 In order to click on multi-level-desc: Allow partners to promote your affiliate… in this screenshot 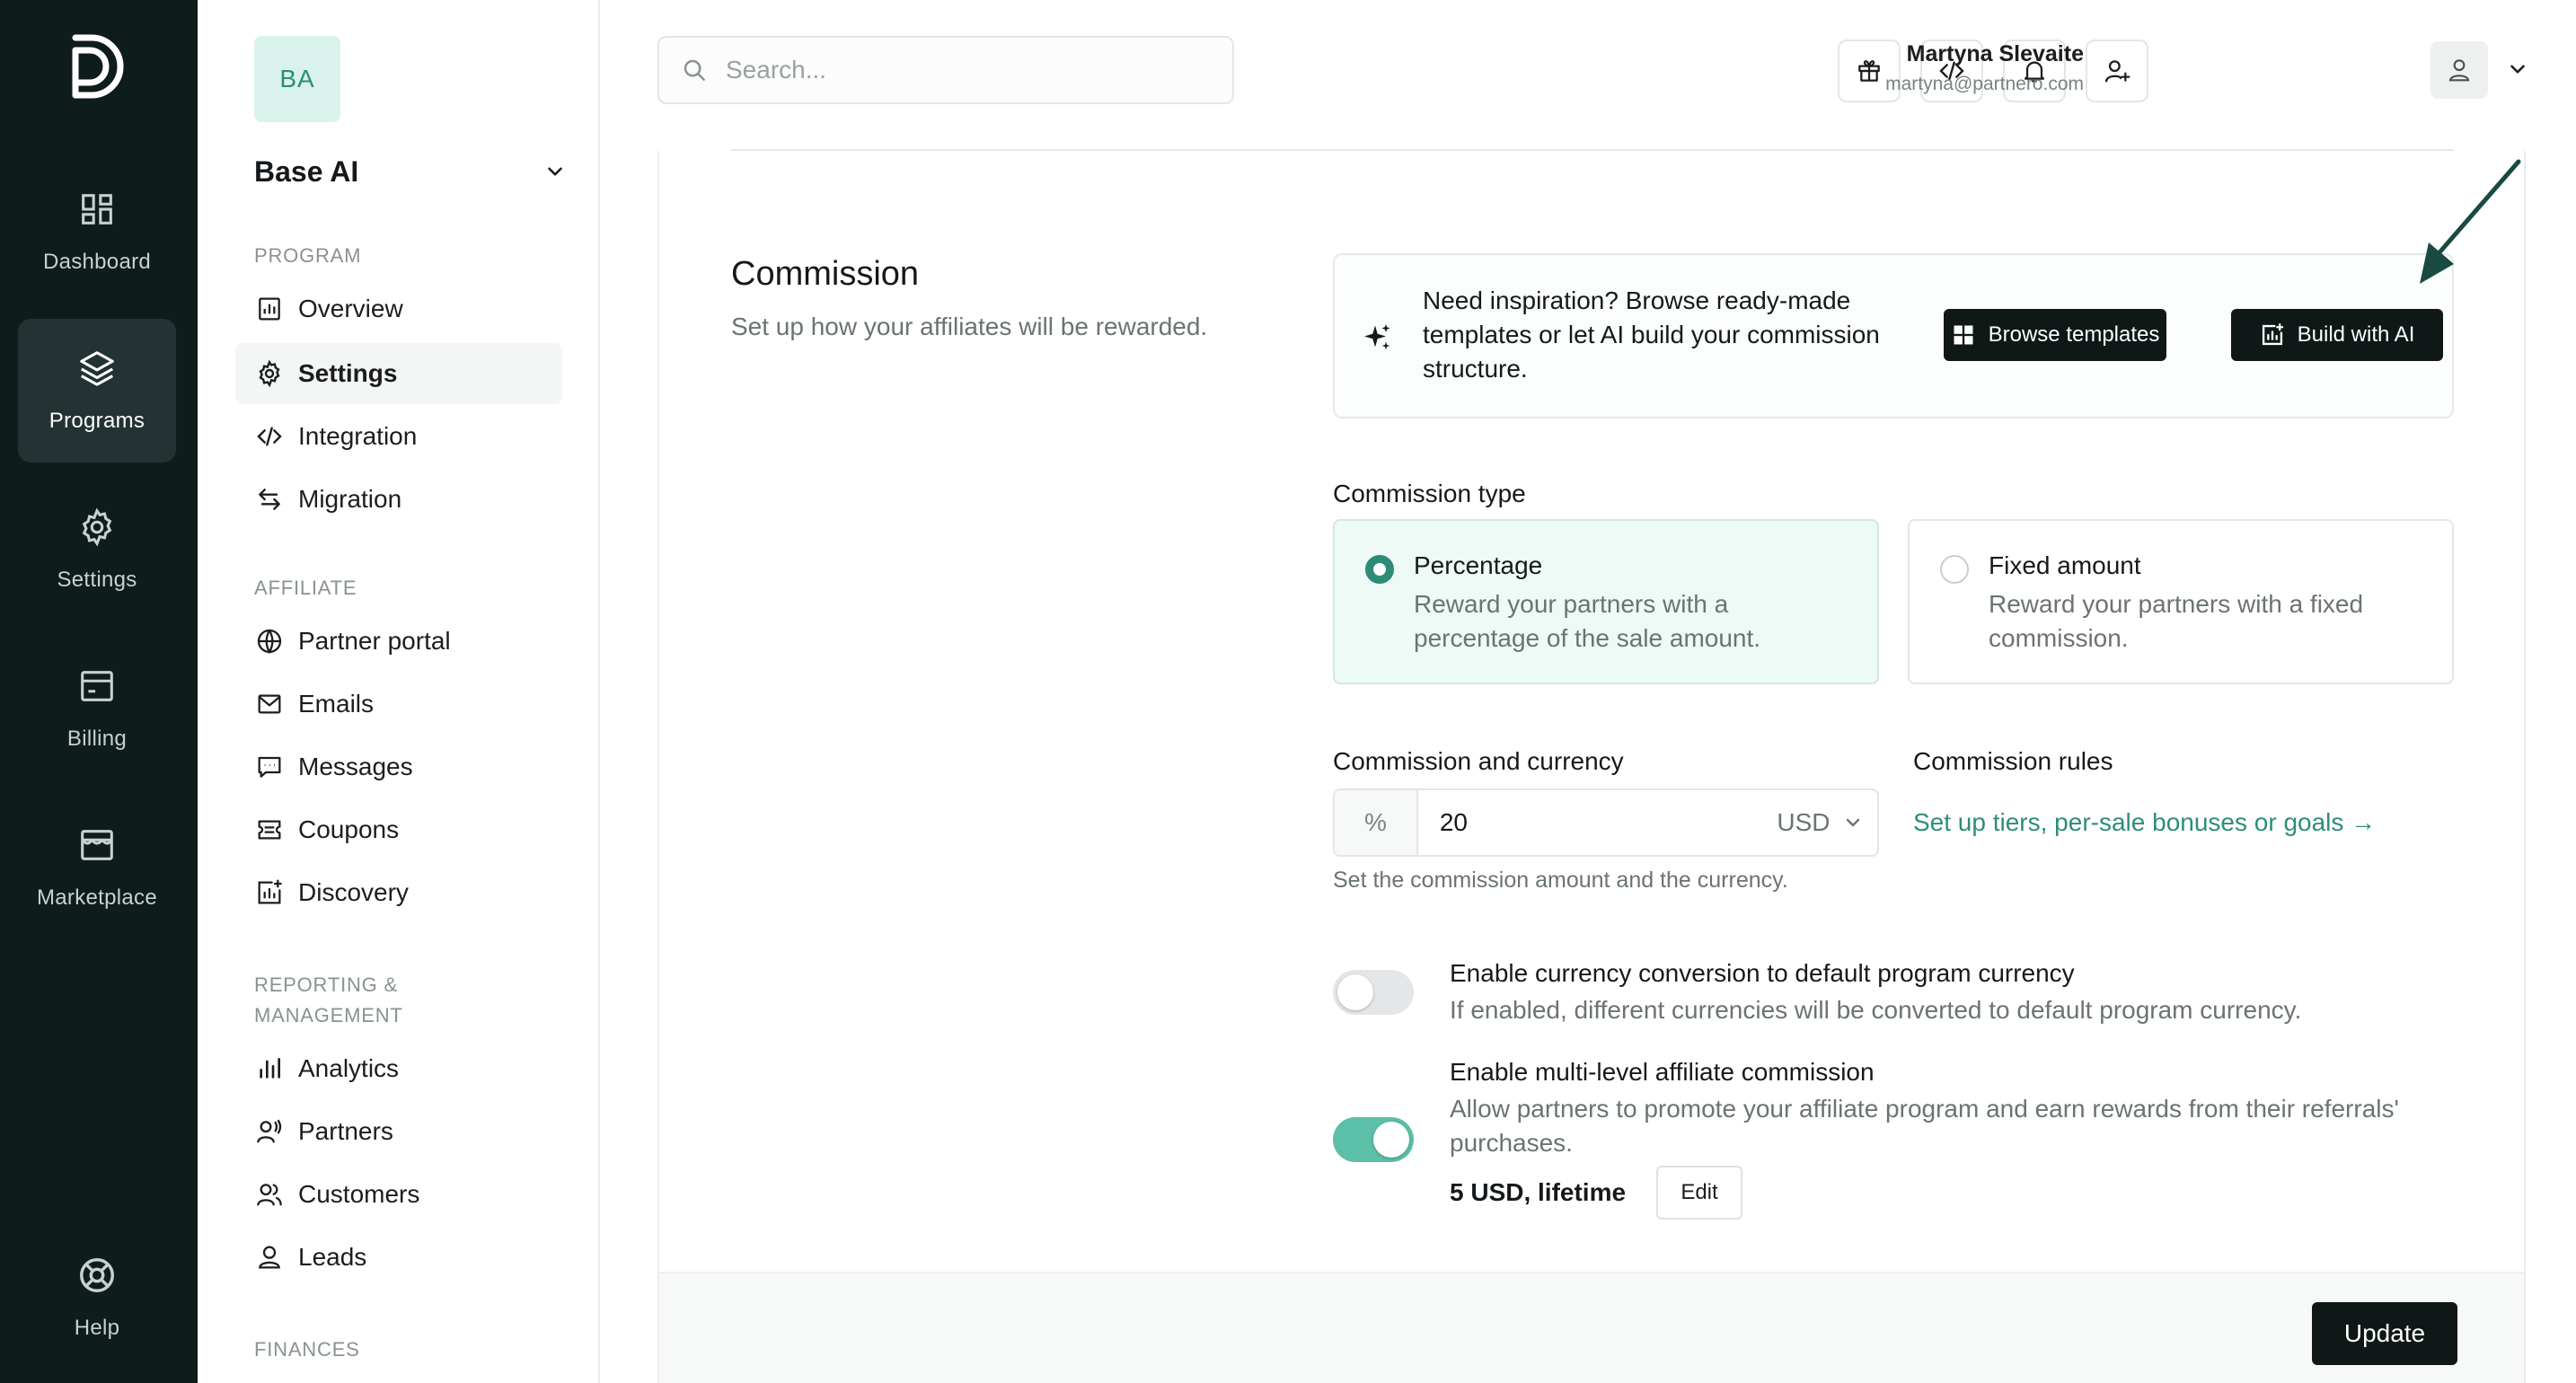, I will do `click(1924, 1126)`.